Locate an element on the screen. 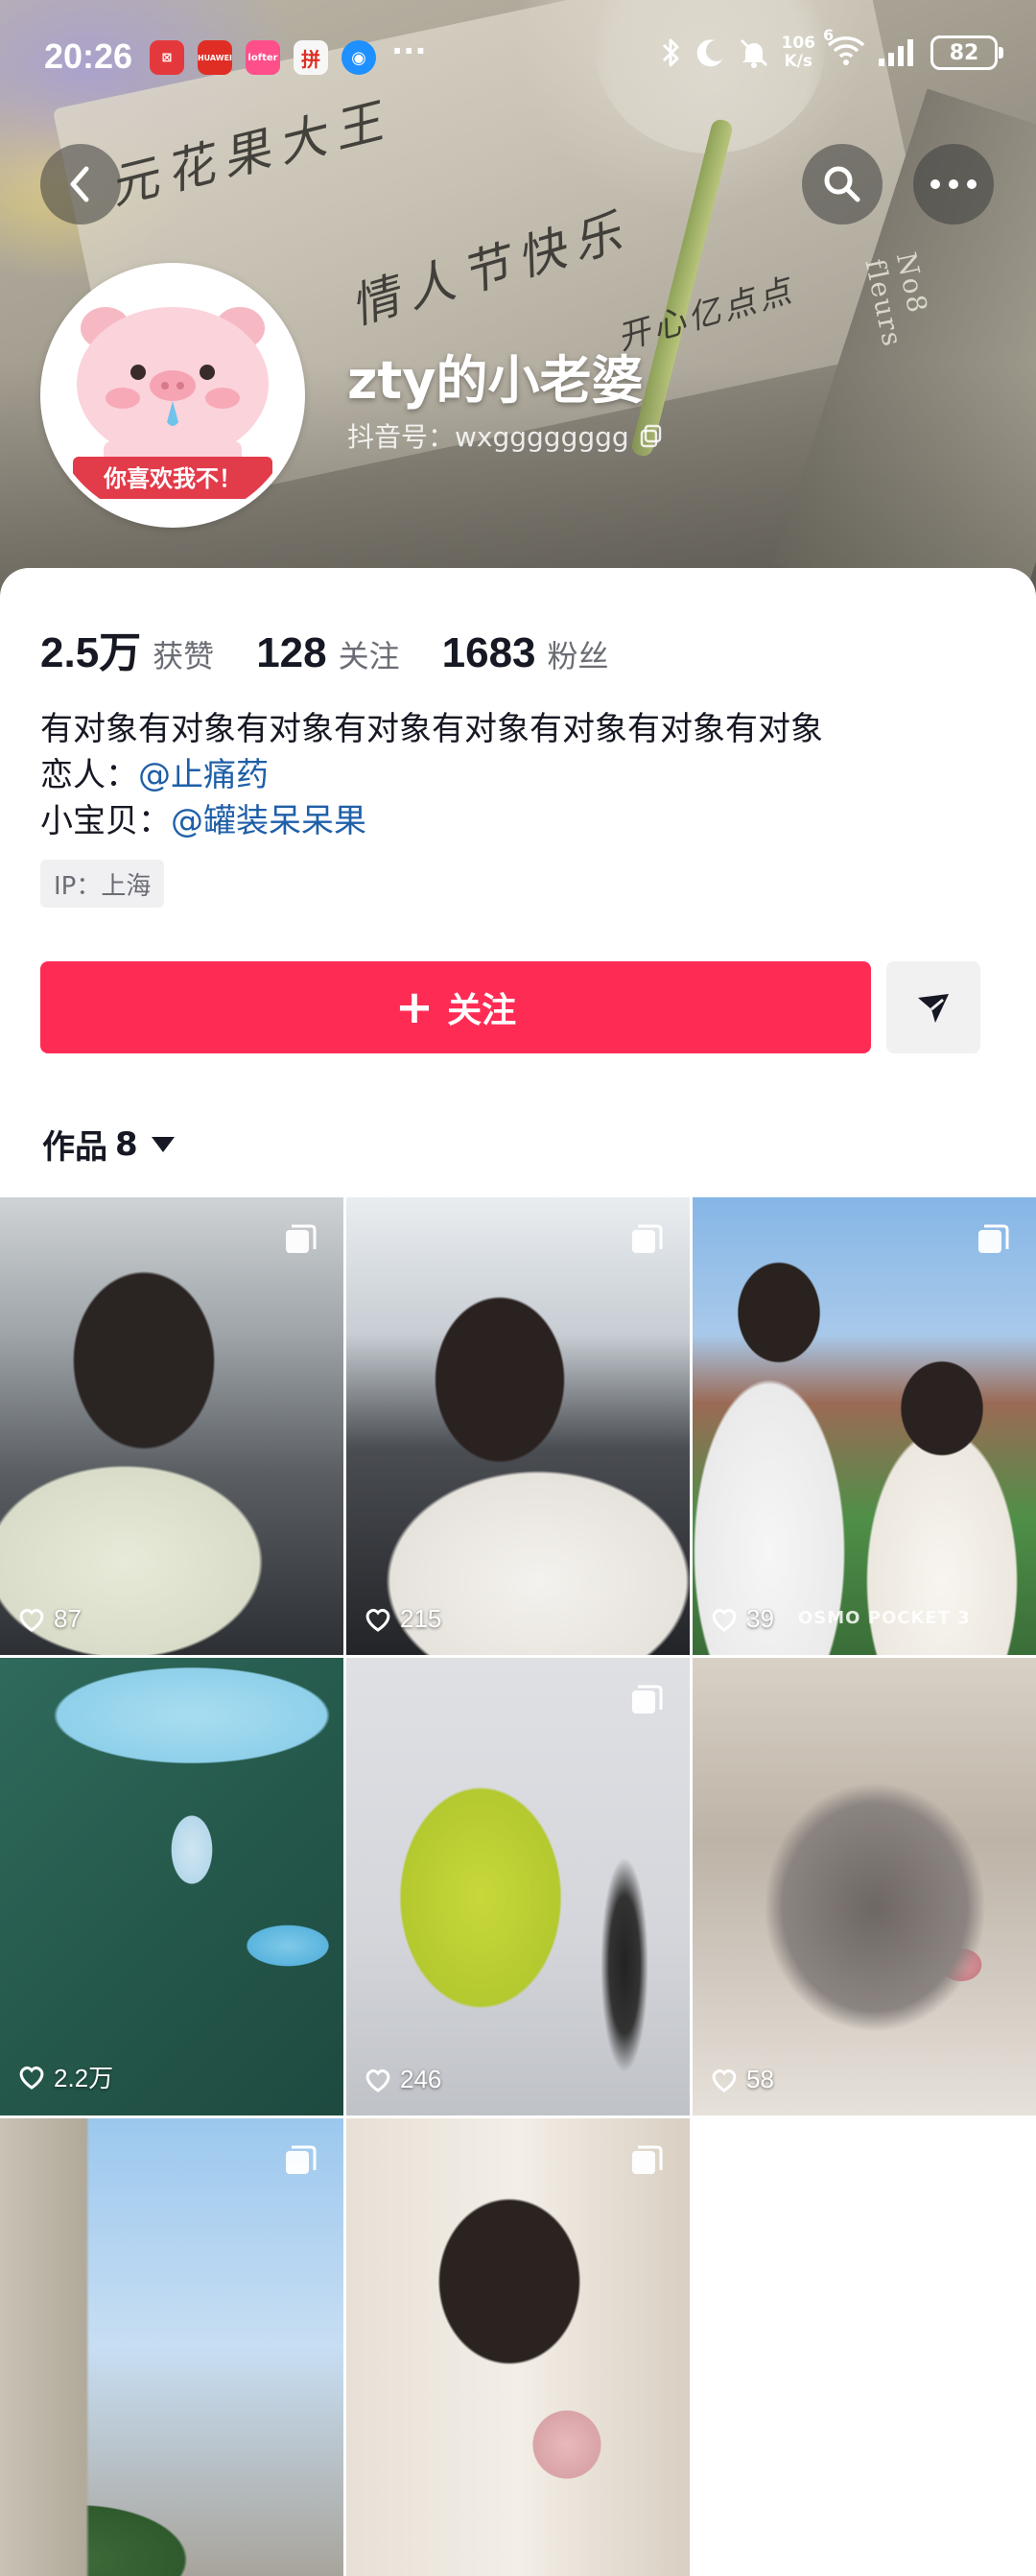 This screenshot has width=1036, height=2576. works-tab-label: 作品 is located at coordinates (74, 1148).